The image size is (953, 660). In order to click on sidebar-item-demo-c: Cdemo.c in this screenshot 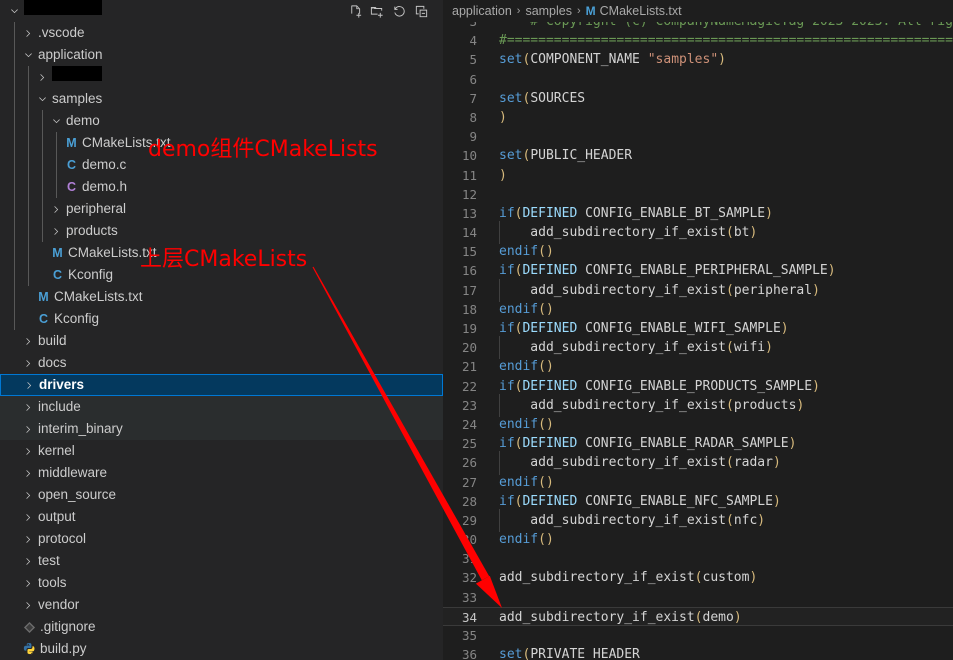, I will do `click(221, 165)`.